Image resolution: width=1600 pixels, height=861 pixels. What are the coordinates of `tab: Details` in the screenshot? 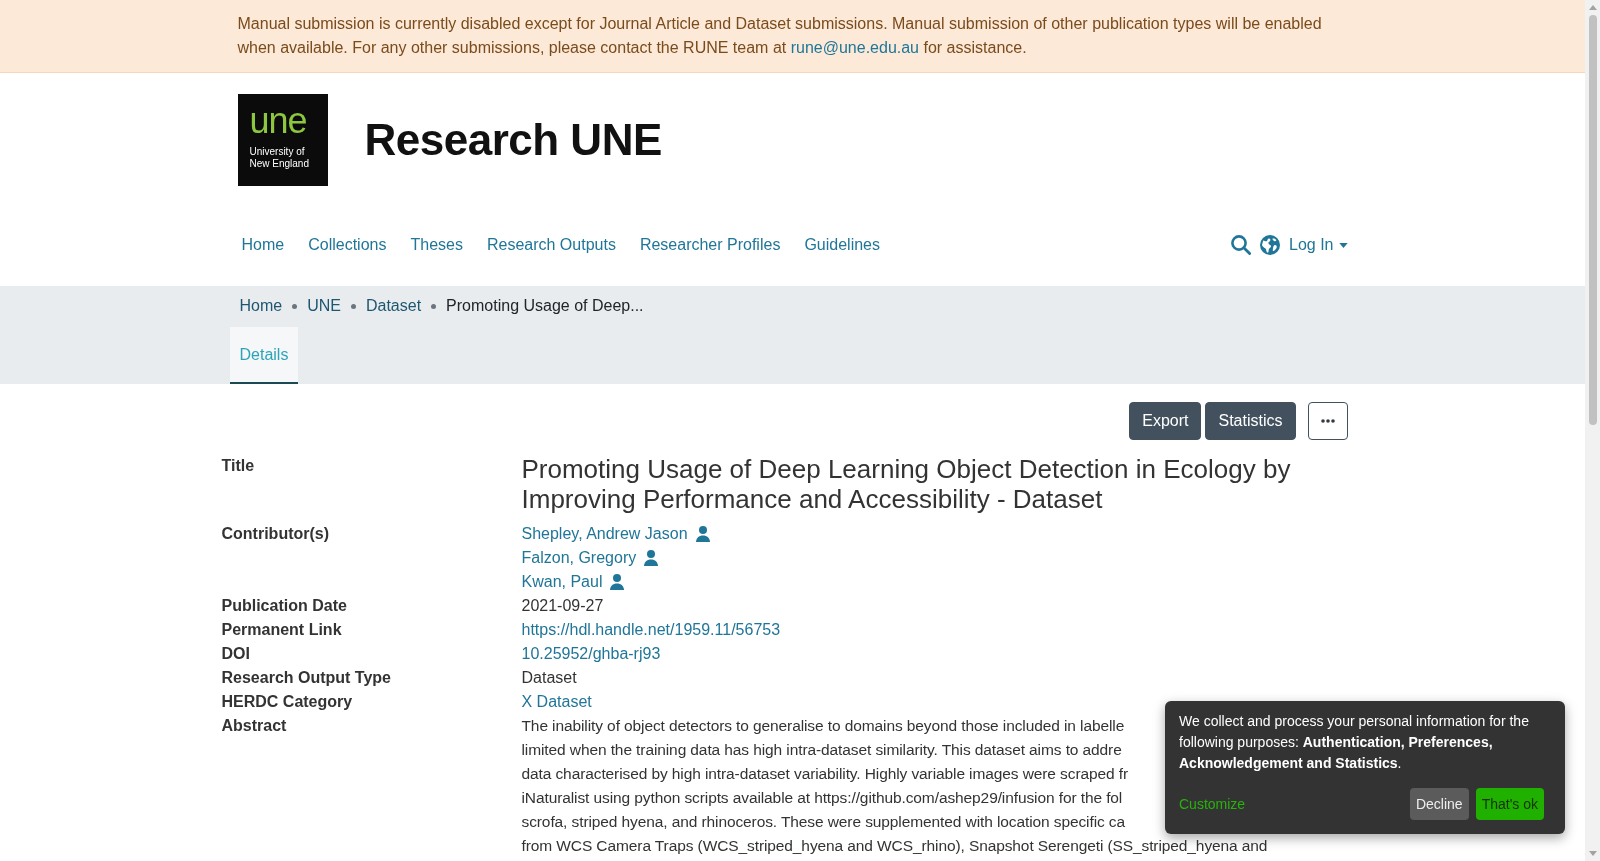 It's located at (264, 355).